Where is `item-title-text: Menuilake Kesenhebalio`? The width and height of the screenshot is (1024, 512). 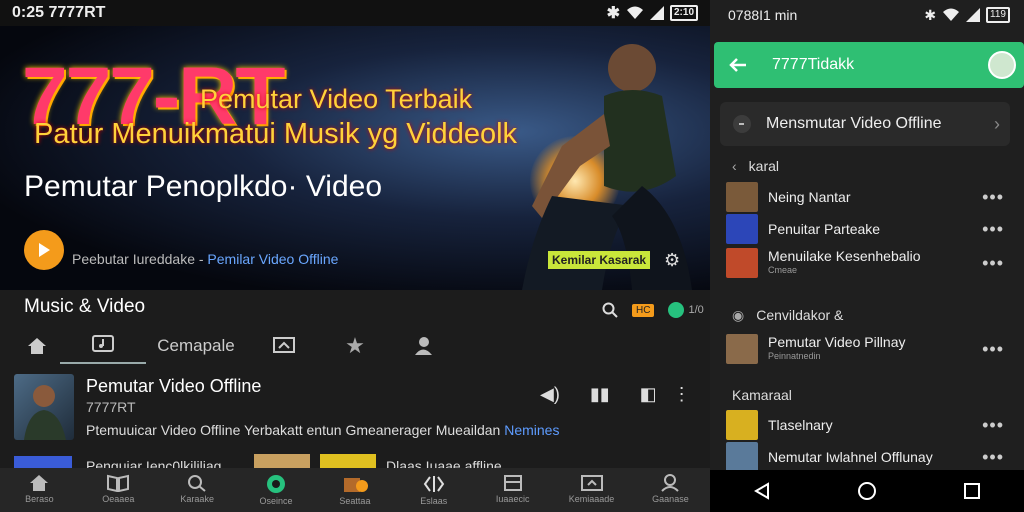 item-title-text: Menuilake Kesenhebalio is located at coordinates (844, 256).